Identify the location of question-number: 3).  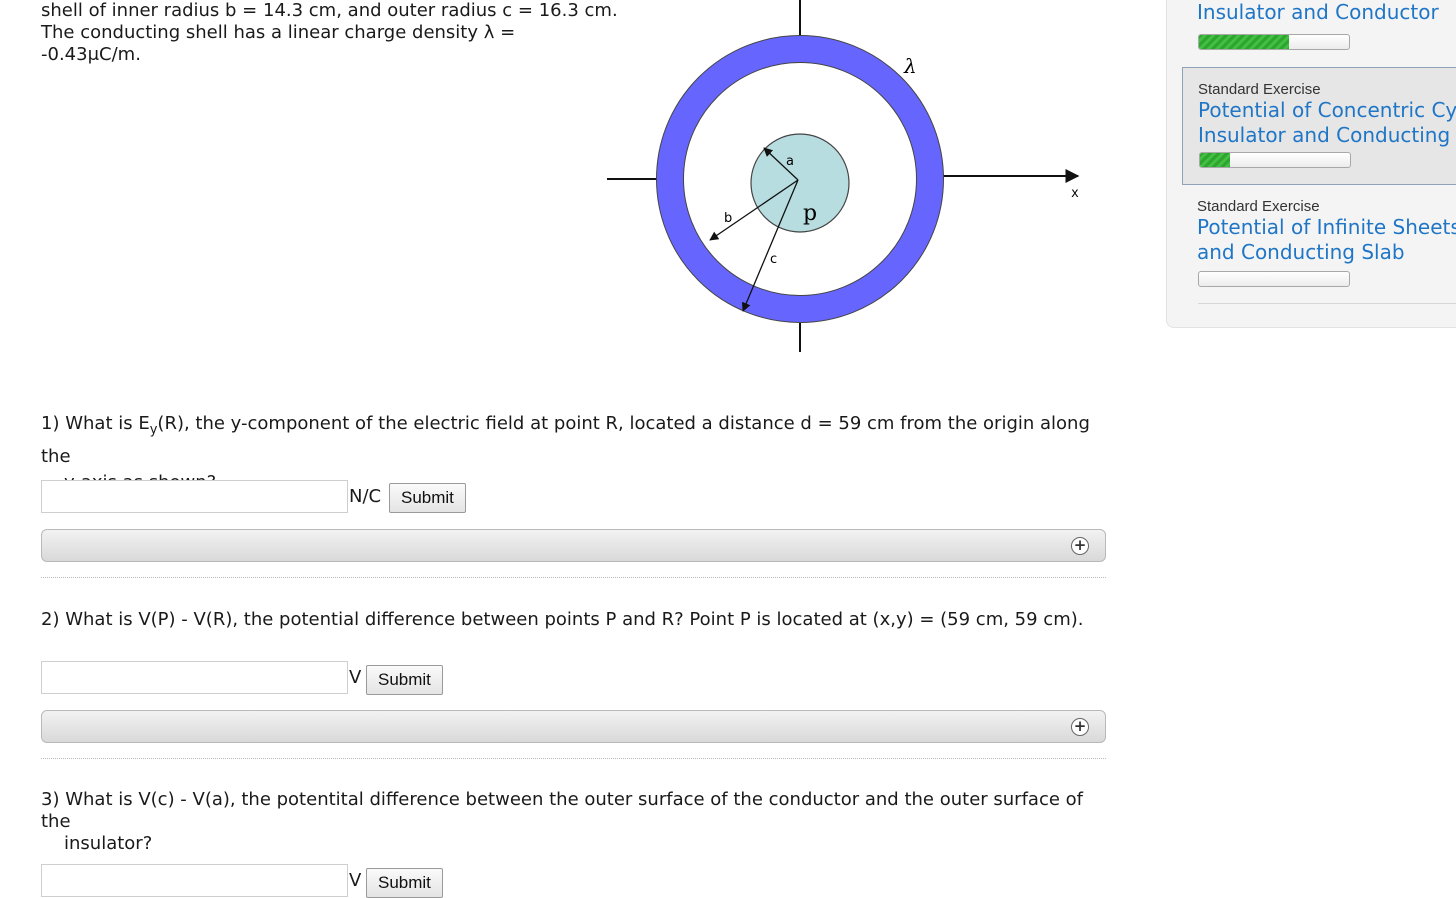
(50, 799).